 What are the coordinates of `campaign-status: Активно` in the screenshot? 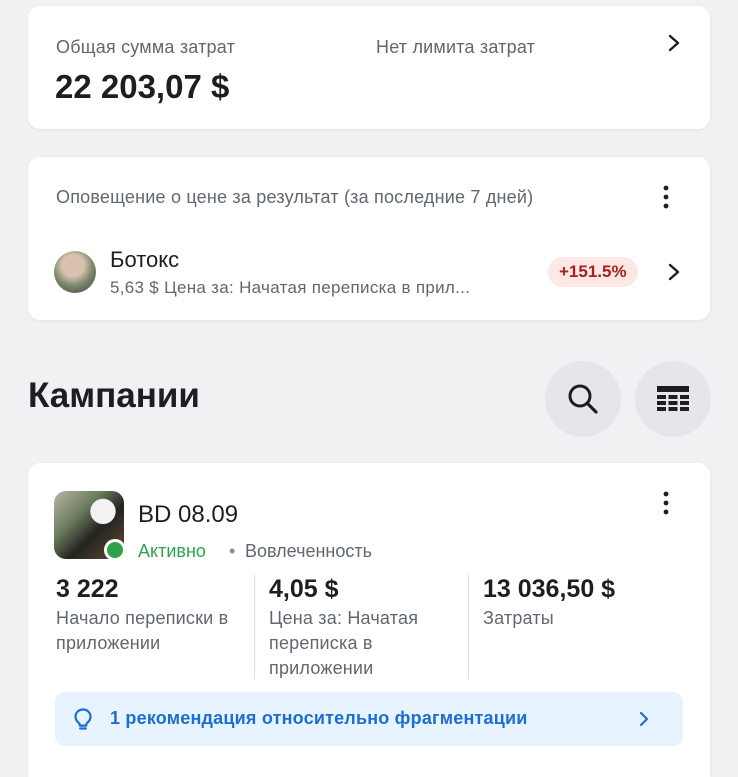 It's located at (172, 551).